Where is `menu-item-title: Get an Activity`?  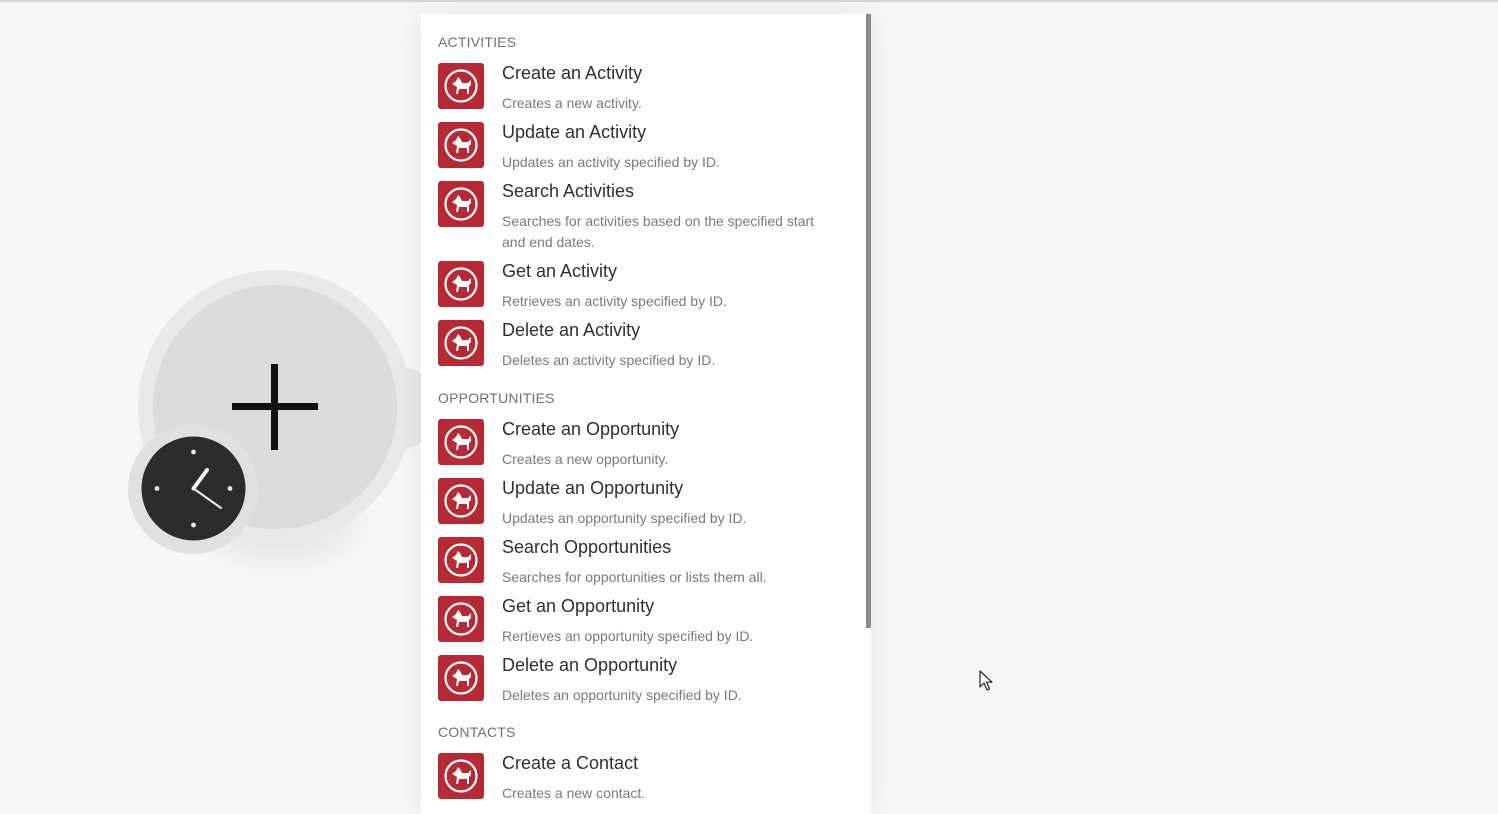 menu-item-title: Get an Activity is located at coordinates (560, 271).